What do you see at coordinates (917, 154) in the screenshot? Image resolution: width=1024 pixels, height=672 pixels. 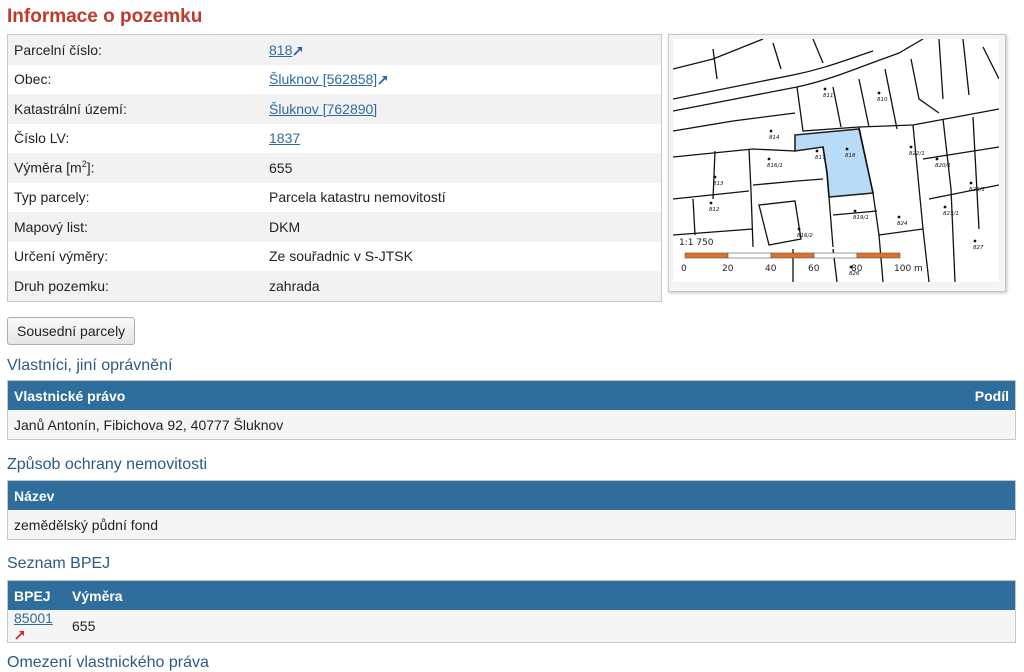 I see `parcel-label: 822/1` at bounding box center [917, 154].